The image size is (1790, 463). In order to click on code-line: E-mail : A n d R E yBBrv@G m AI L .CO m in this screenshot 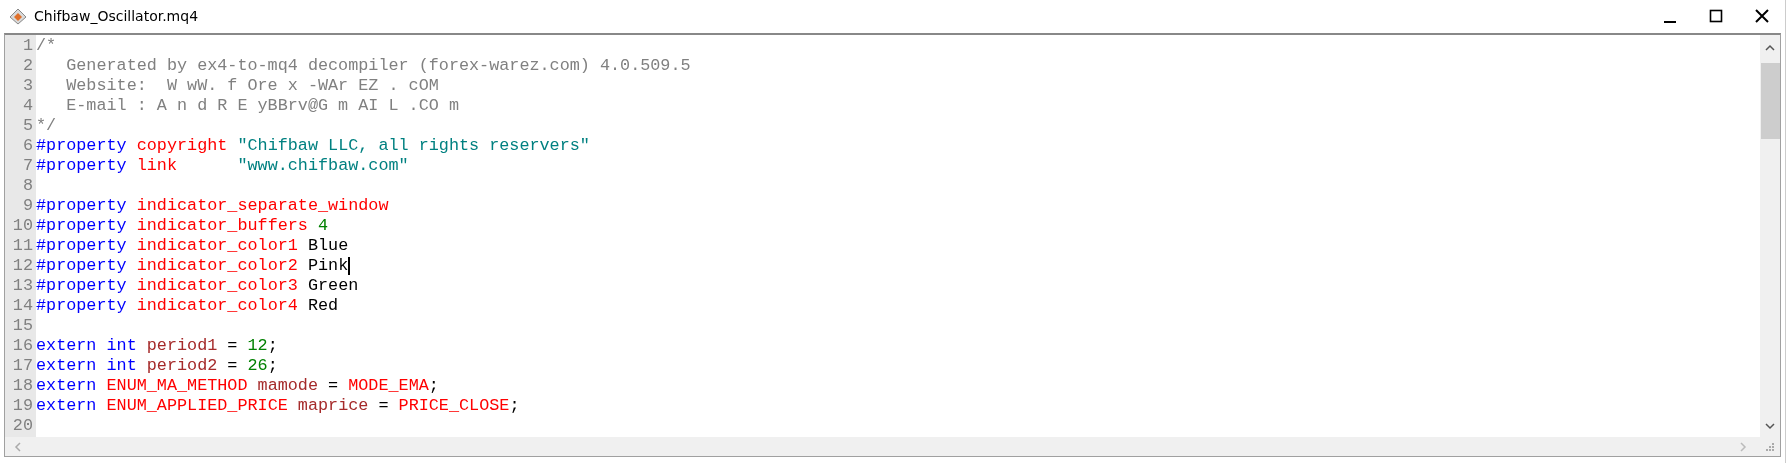, I will do `click(262, 106)`.